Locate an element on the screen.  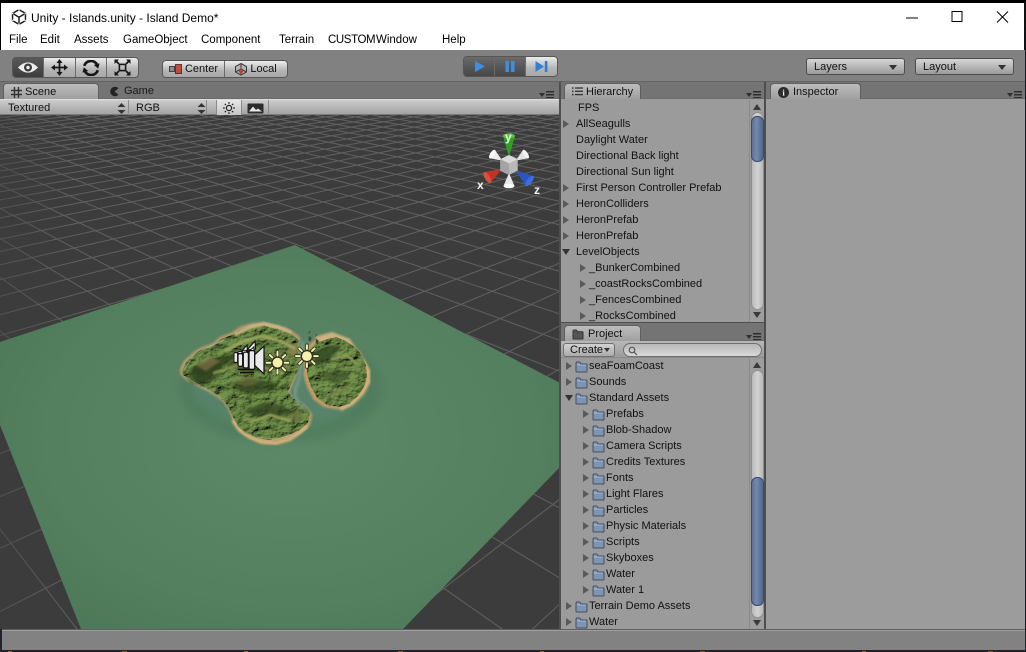
svg-text: z is located at coordinates (537, 190).